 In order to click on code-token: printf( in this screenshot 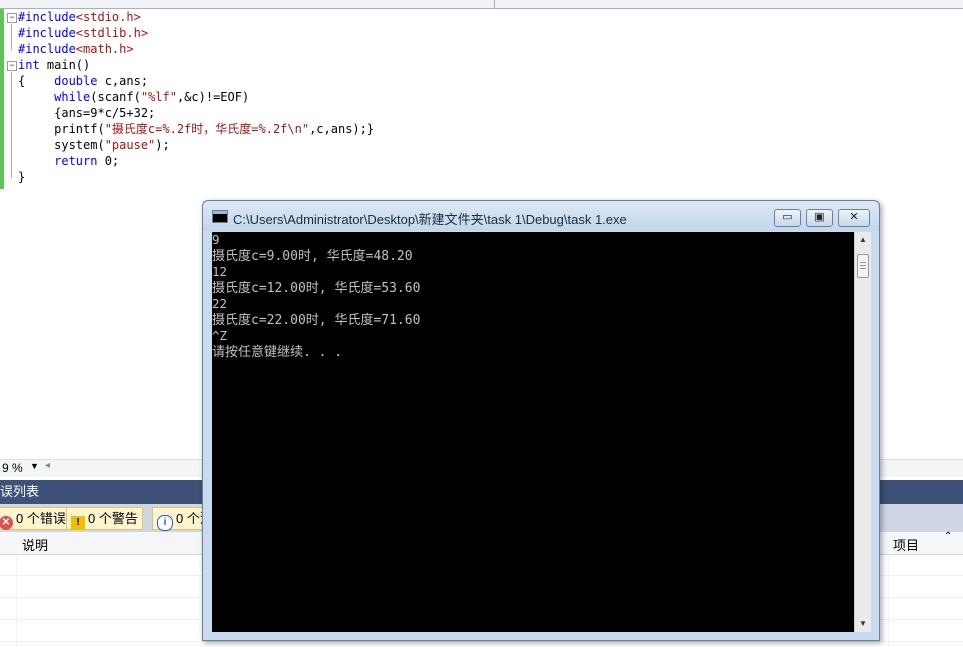, I will do `click(61, 129)`.